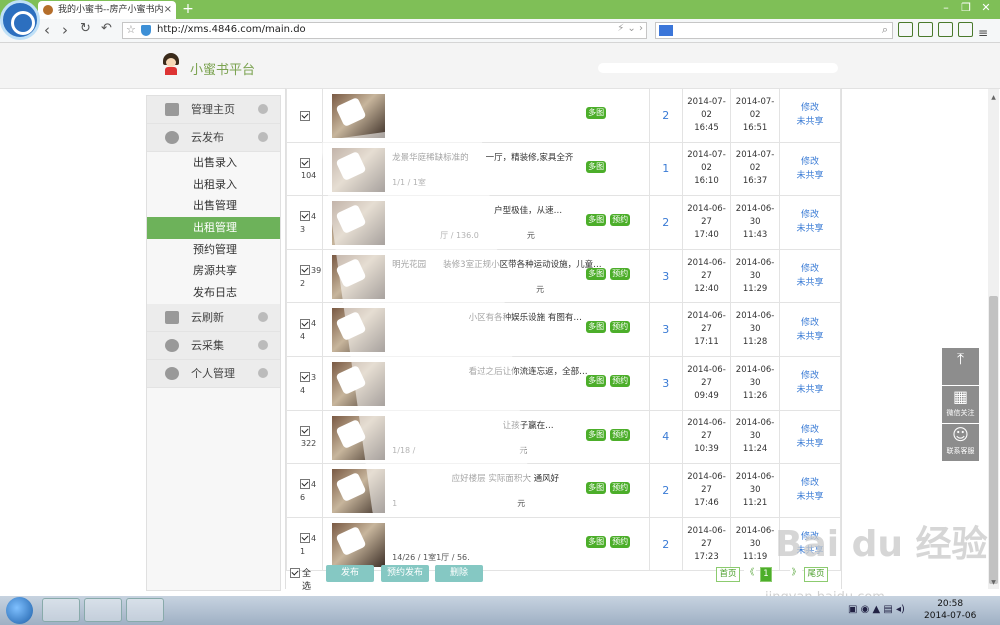  Describe the element at coordinates (213, 110) in the screenshot. I see `sidebar-item-home: 管理主页` at that location.